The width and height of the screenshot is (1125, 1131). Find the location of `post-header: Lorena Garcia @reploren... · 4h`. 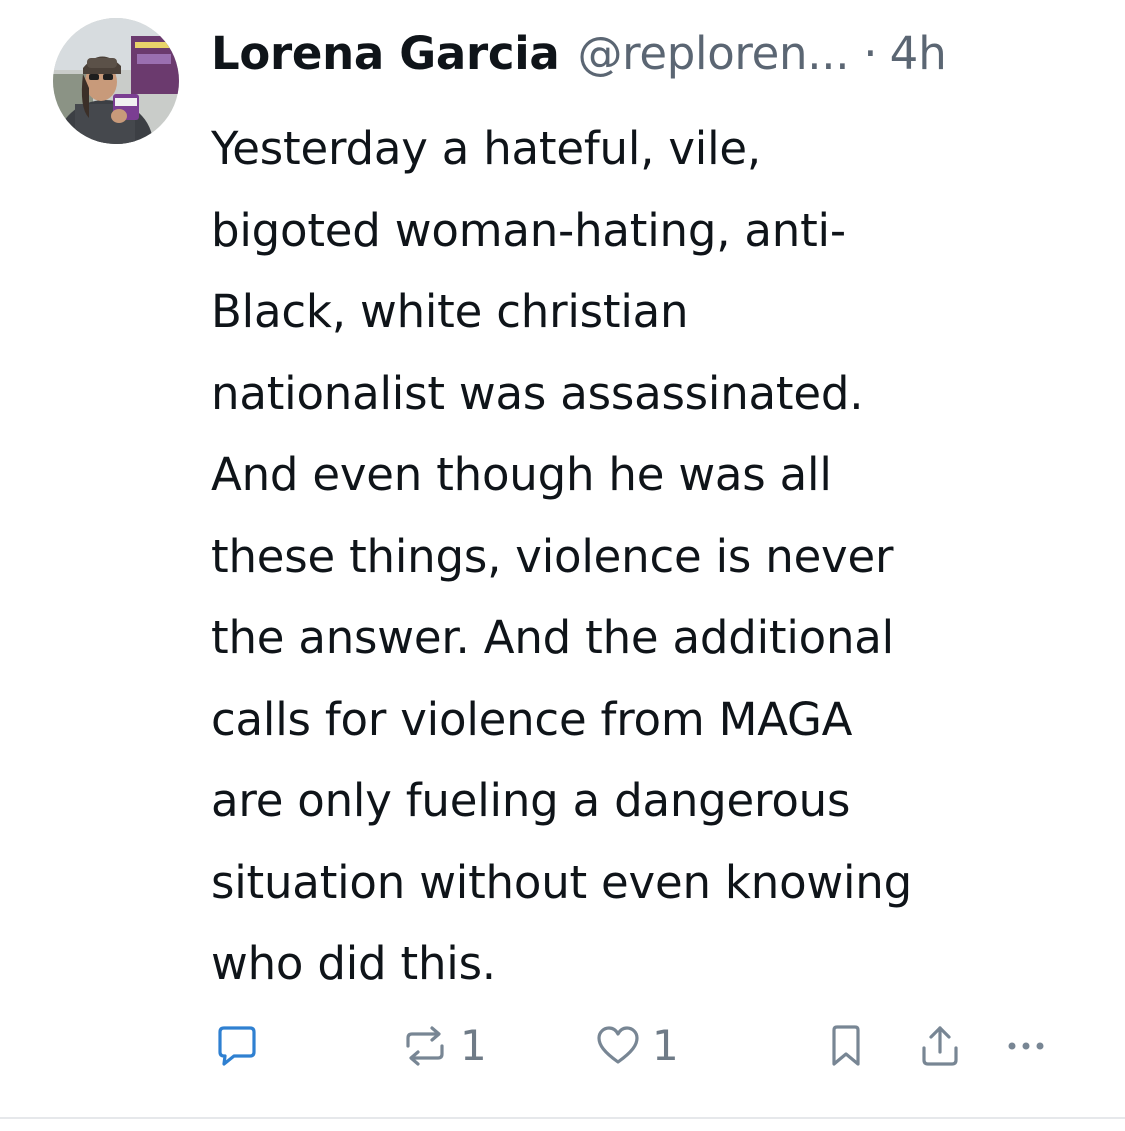

post-header: Lorena Garcia @reploren... · 4h is located at coordinates (579, 54).